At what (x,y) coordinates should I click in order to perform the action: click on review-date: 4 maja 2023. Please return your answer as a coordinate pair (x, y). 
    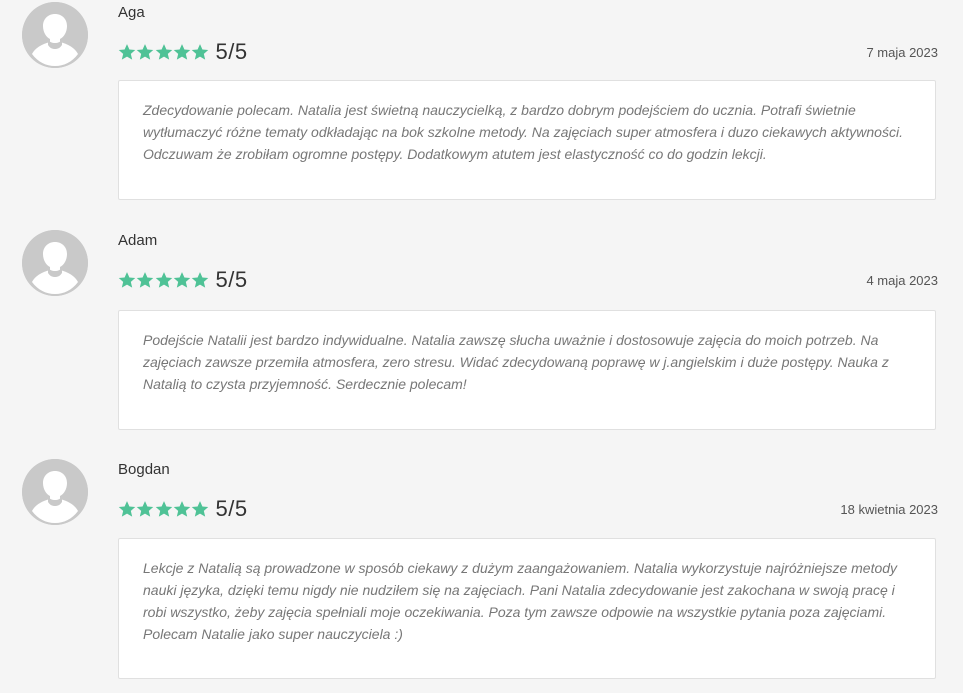
    Looking at the image, I should click on (902, 280).